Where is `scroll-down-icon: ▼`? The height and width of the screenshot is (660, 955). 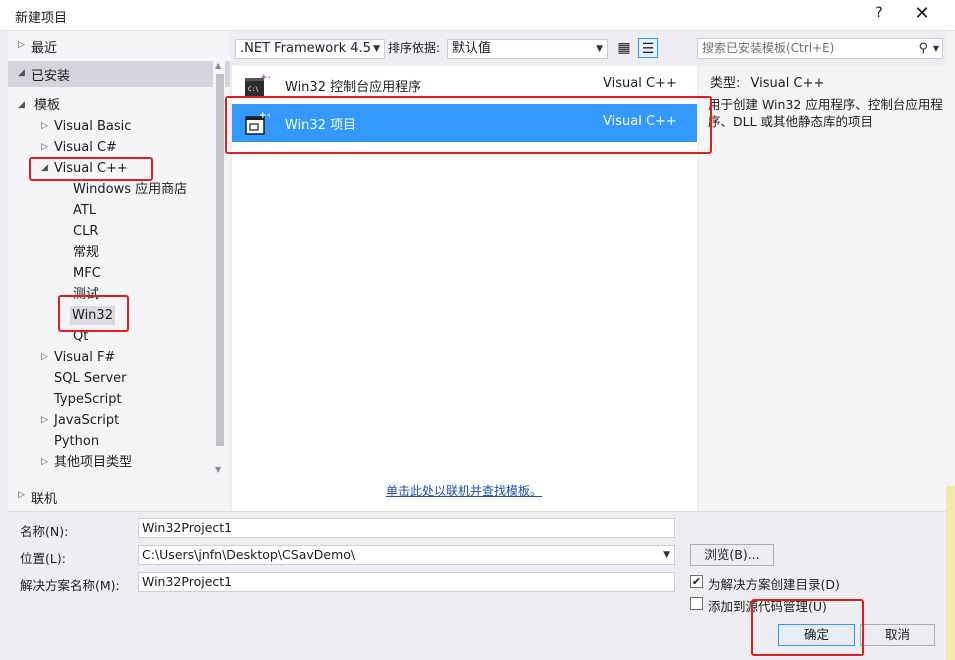
scroll-down-icon: ▼ is located at coordinates (218, 469).